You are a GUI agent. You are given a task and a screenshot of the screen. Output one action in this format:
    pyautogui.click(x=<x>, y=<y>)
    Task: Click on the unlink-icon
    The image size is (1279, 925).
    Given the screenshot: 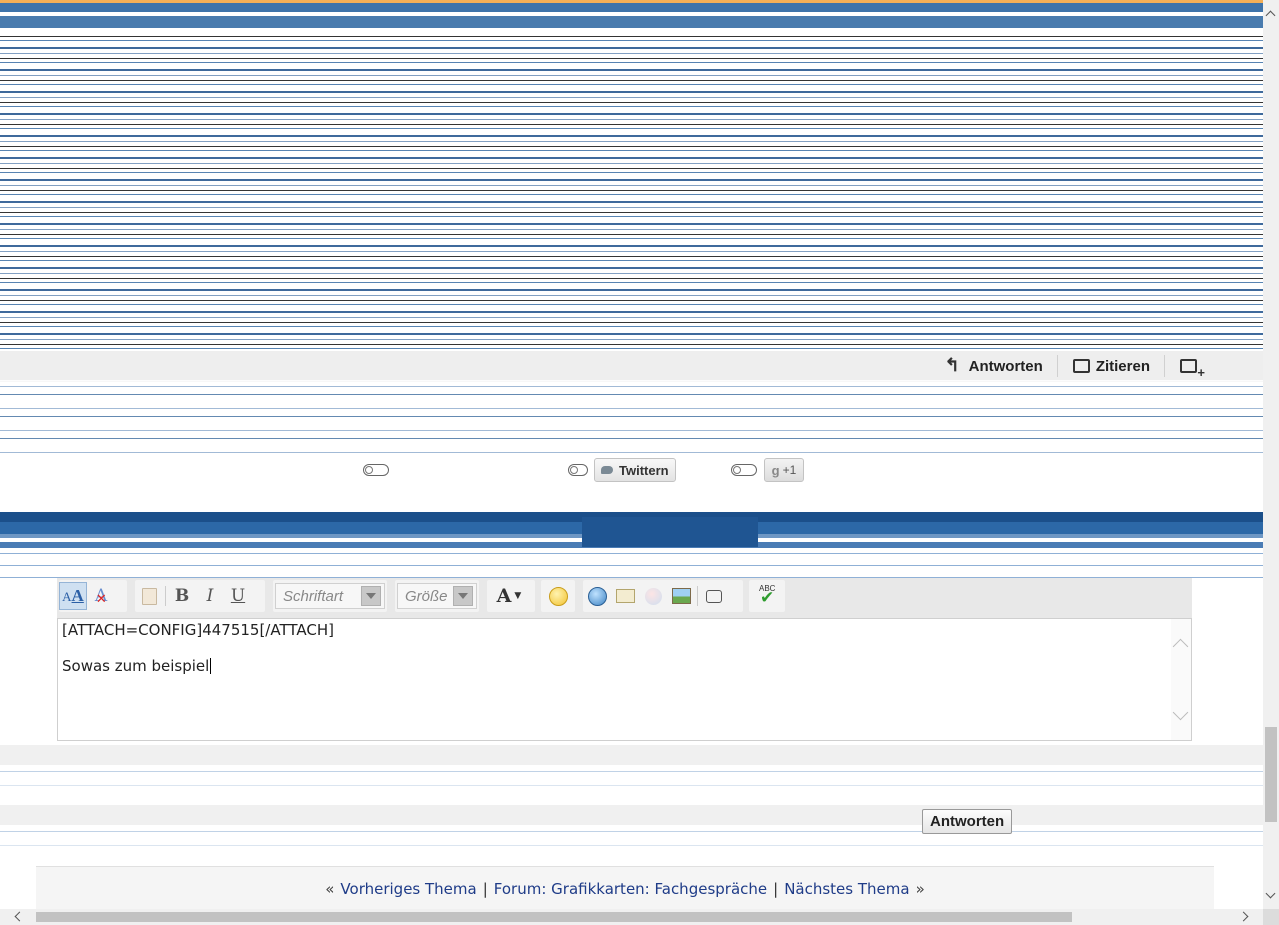 What is the action you would take?
    pyautogui.click(x=653, y=596)
    